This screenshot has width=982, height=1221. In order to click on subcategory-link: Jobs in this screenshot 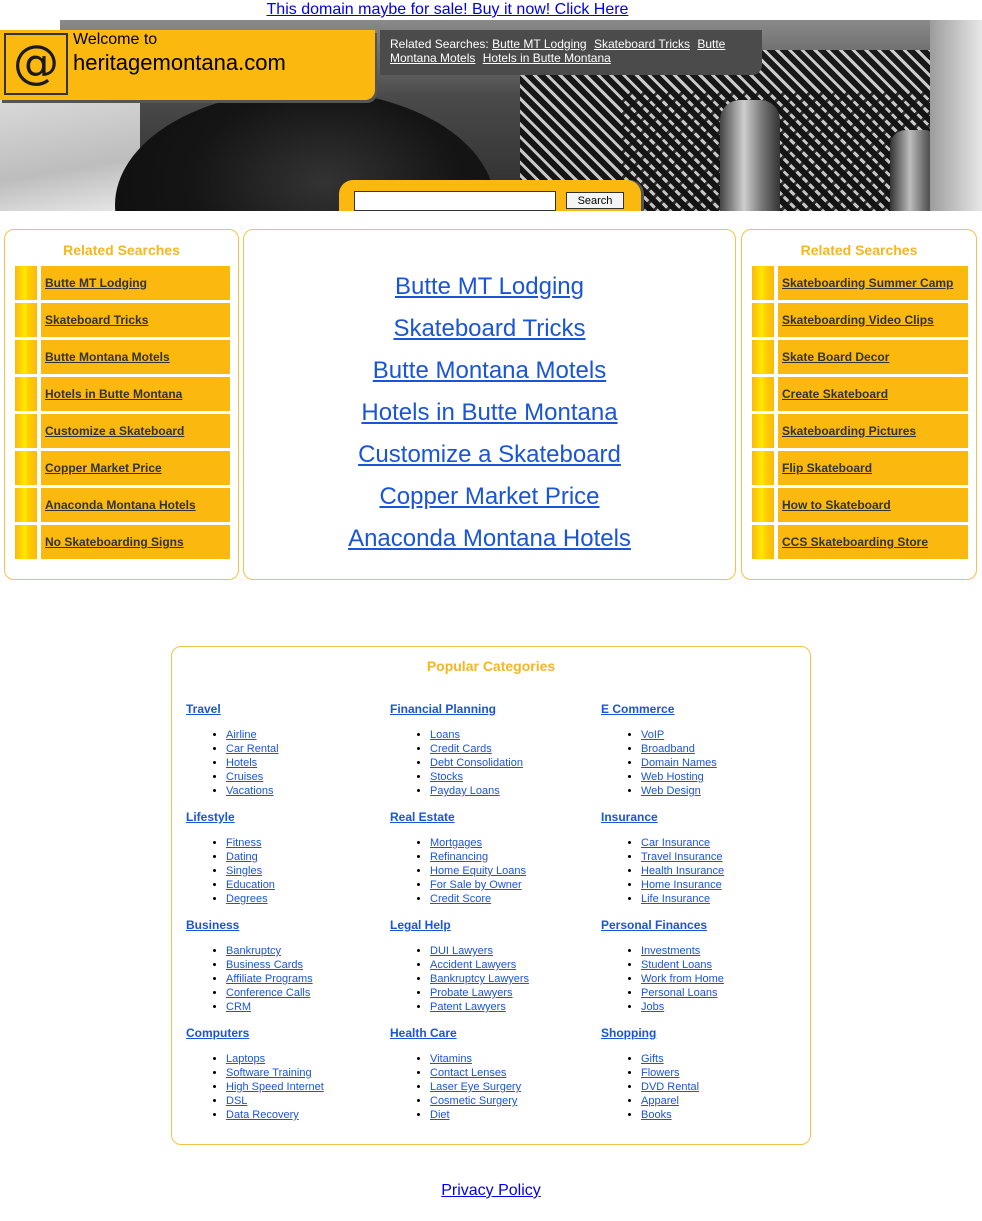, I will do `click(652, 1007)`.